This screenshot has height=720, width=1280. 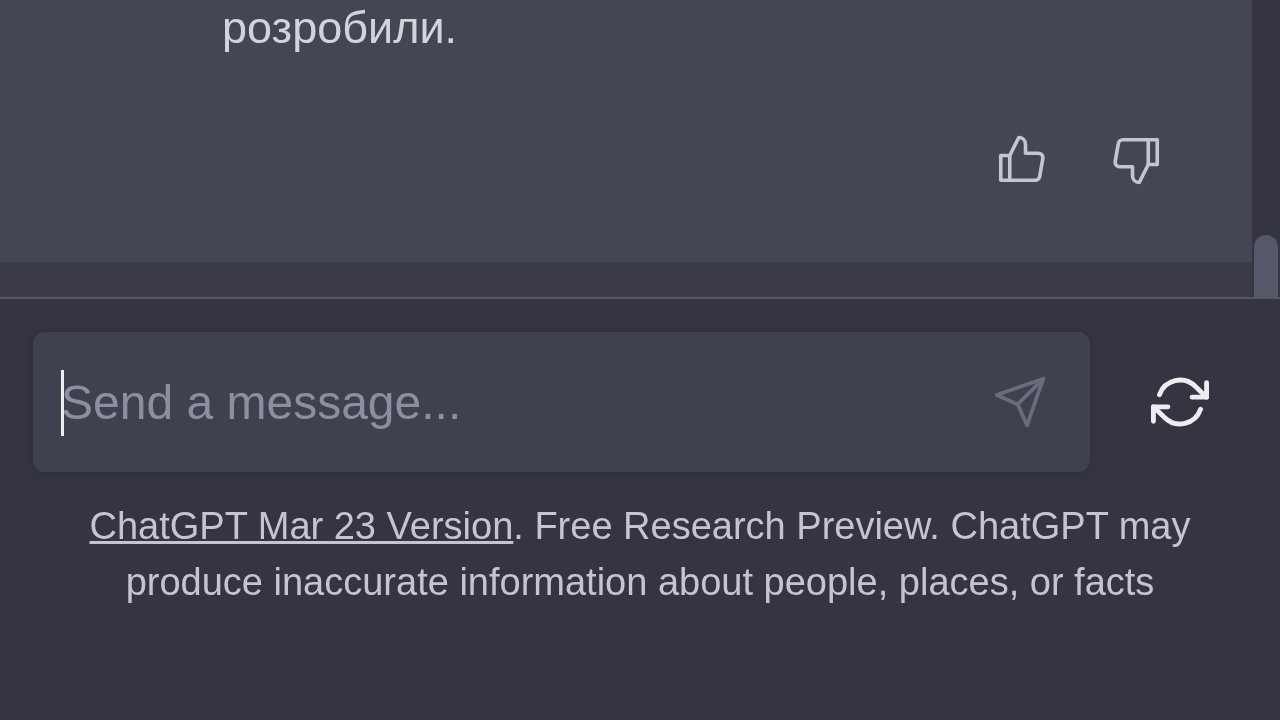 I want to click on disclaimer-text: ChatGPT Mar 23 Version. Free Research Preview. ChatGPT may produce inaccurate information about people, places, or facts, so click(x=640, y=554).